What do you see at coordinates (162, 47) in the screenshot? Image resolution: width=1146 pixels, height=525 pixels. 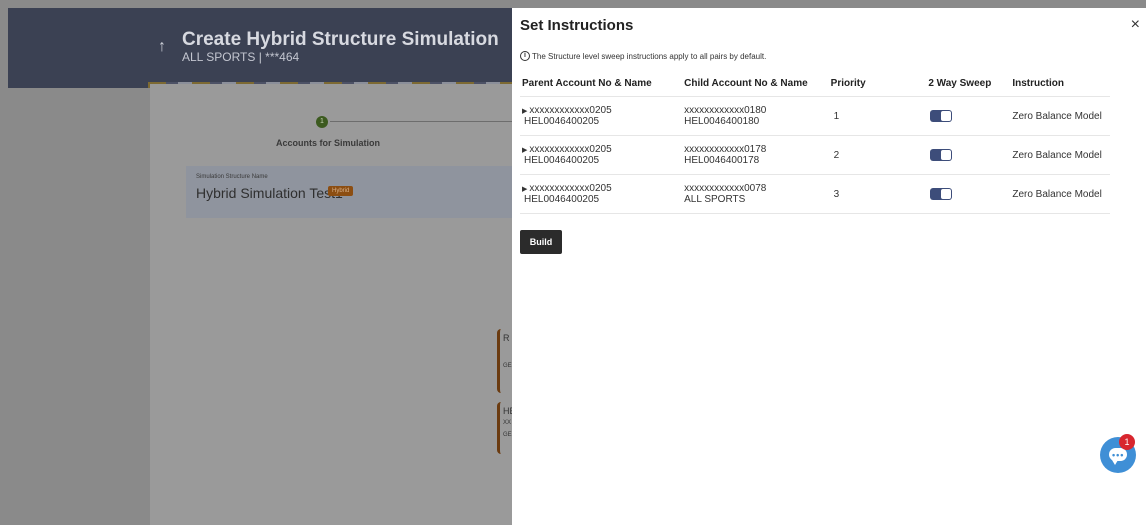 I see `back-arrow-icon: ↑` at bounding box center [162, 47].